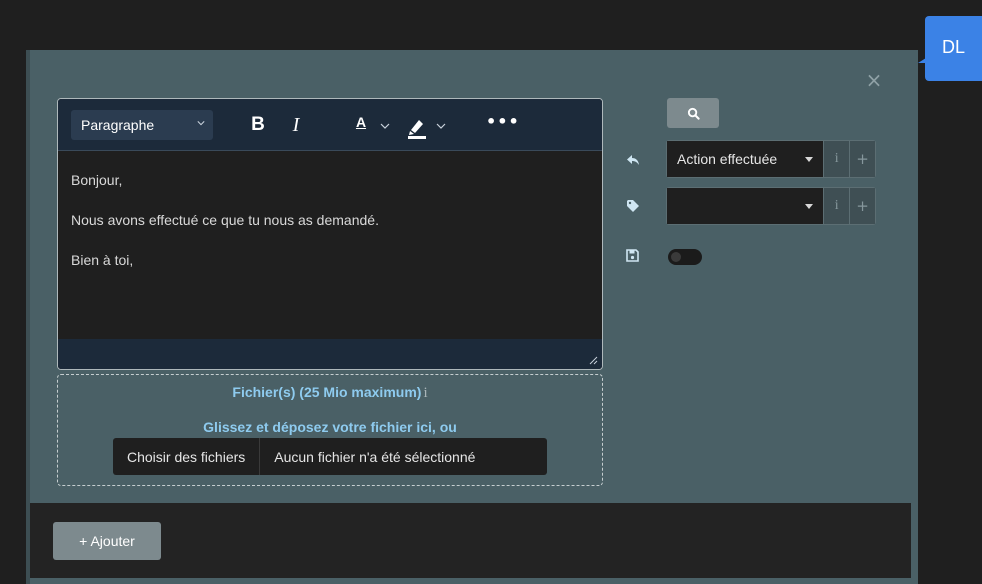 This screenshot has width=982, height=584. What do you see at coordinates (187, 456) in the screenshot?
I see `choose-files-button: Choisir des fichiers` at bounding box center [187, 456].